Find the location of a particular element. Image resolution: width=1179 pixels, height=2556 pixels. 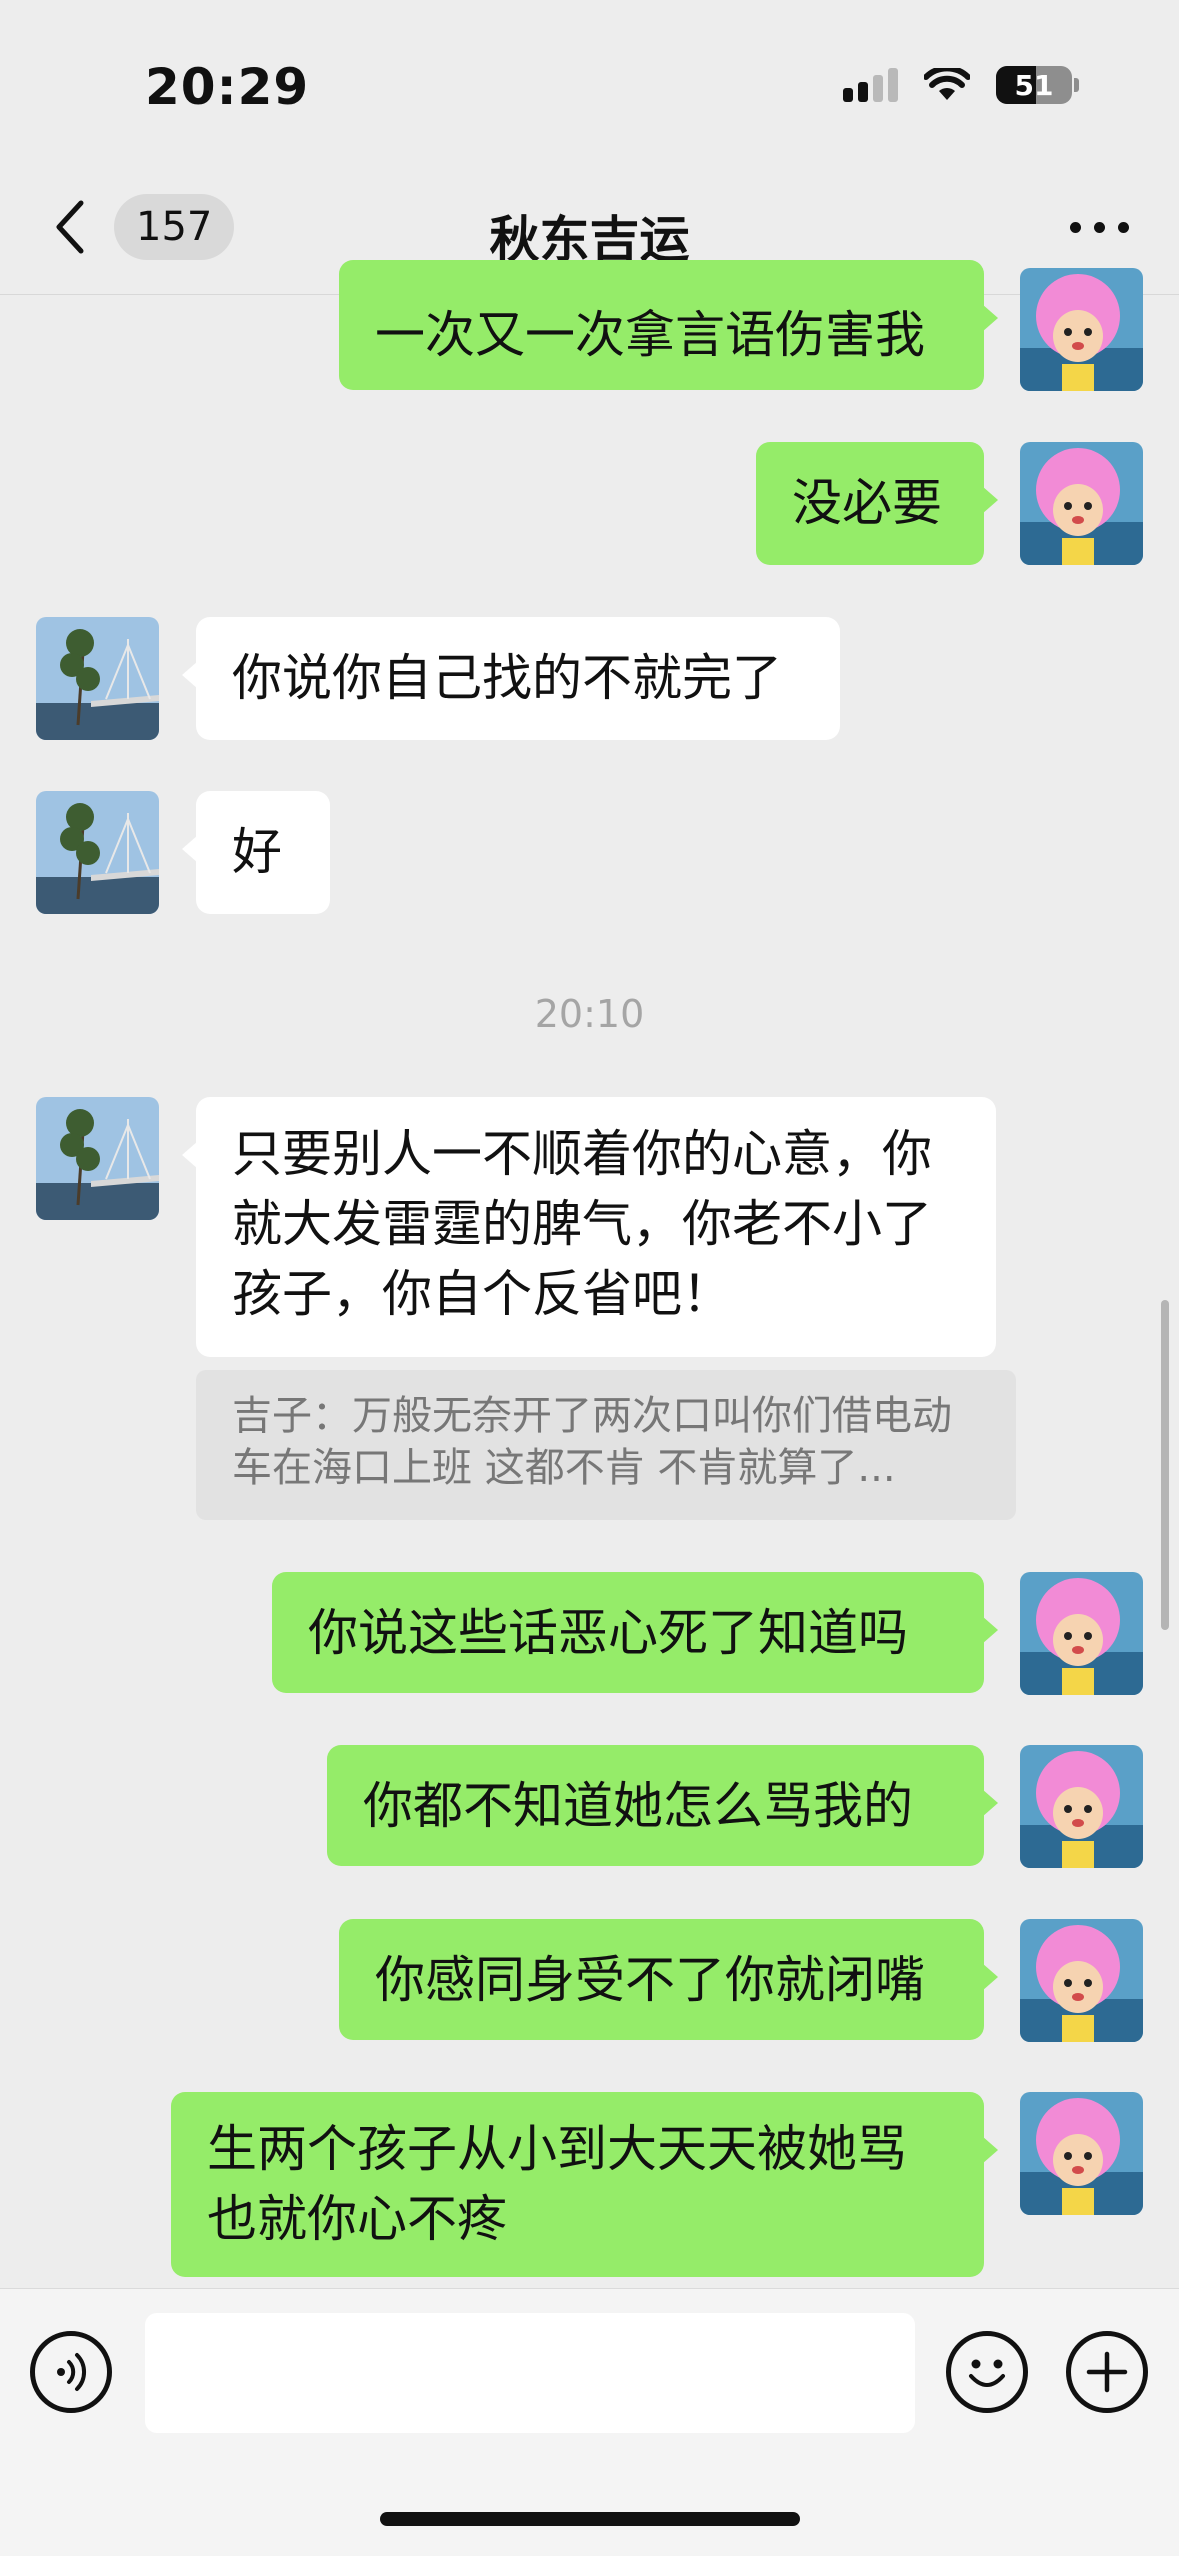

message-bubble-sent: 没必要 is located at coordinates (877, 503).